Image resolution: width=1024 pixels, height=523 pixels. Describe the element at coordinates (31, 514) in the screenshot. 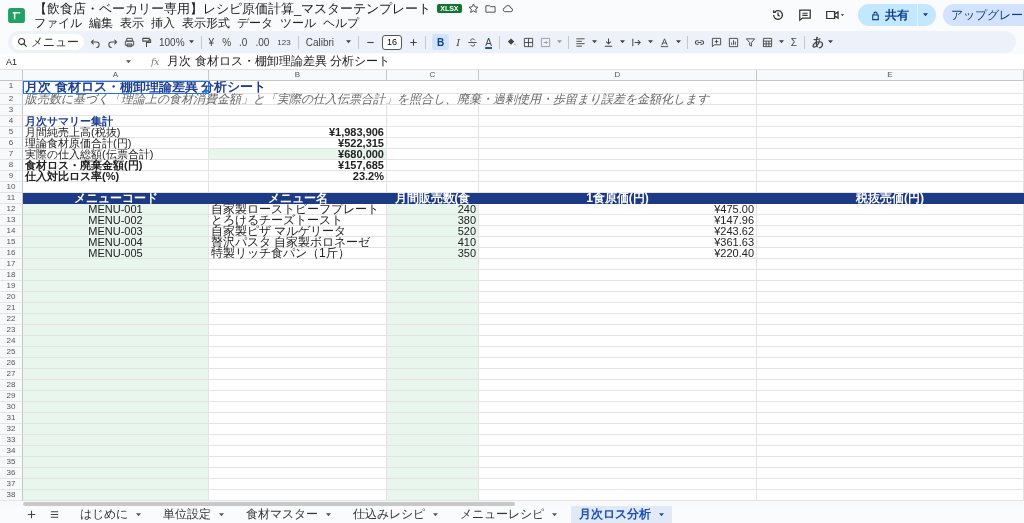

I see `add-sheet-icon` at that location.